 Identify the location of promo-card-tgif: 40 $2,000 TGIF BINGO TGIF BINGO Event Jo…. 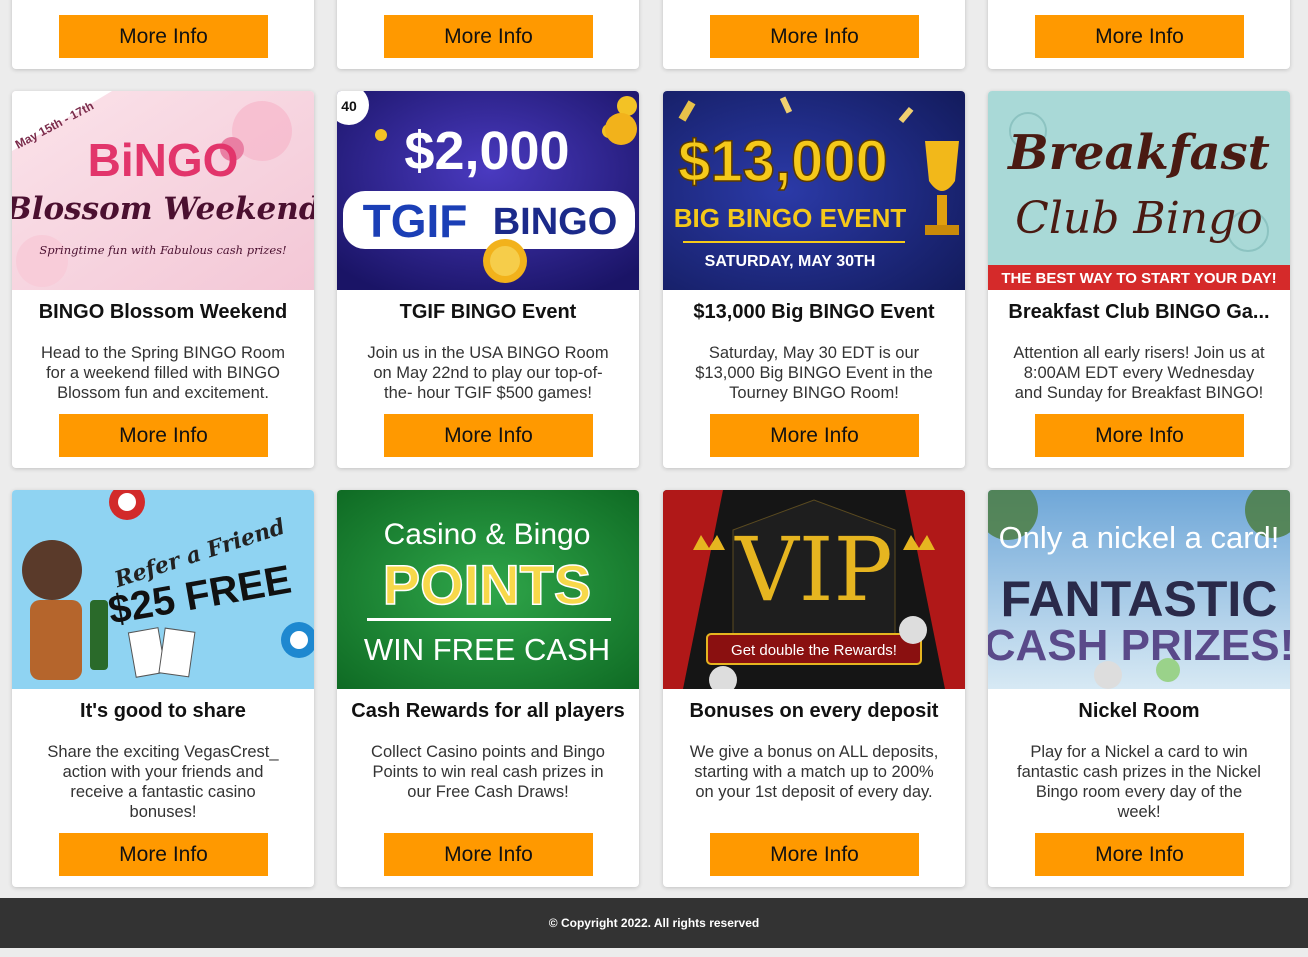
(488, 279).